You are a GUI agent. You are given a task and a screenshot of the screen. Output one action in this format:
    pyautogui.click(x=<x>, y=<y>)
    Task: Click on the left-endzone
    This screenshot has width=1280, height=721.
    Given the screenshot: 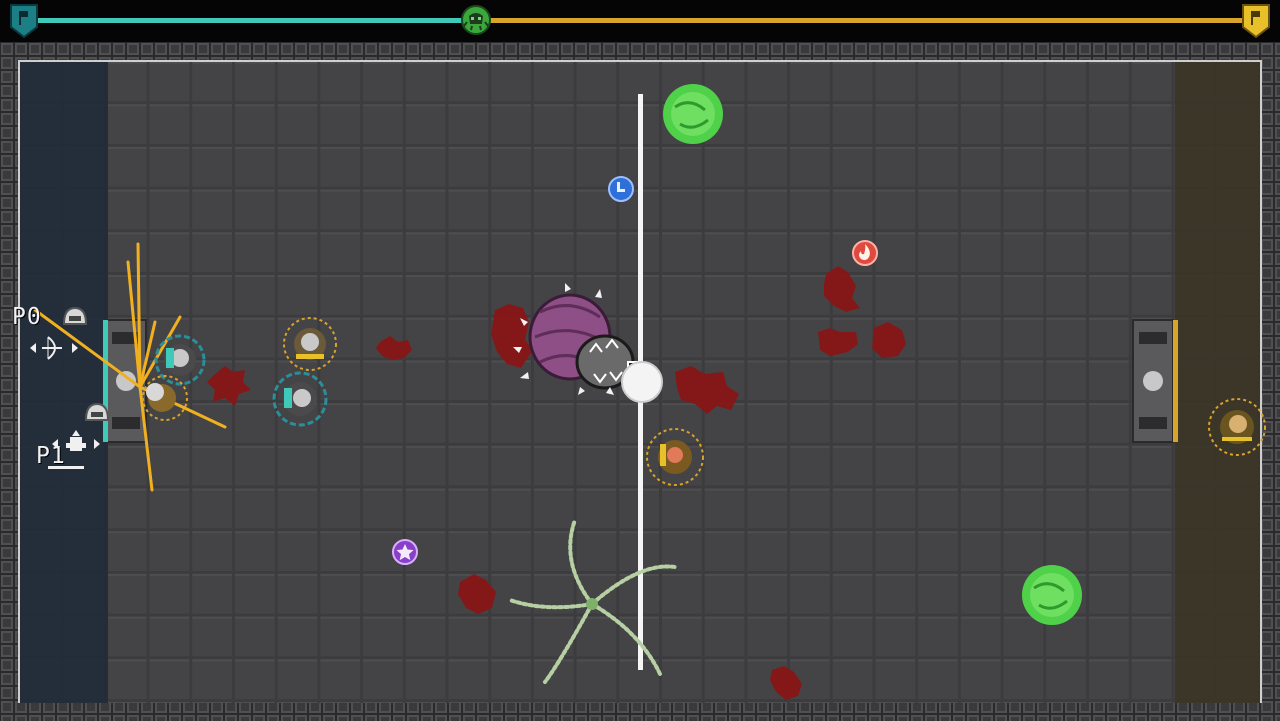 What is the action you would take?
    pyautogui.click(x=64, y=382)
    